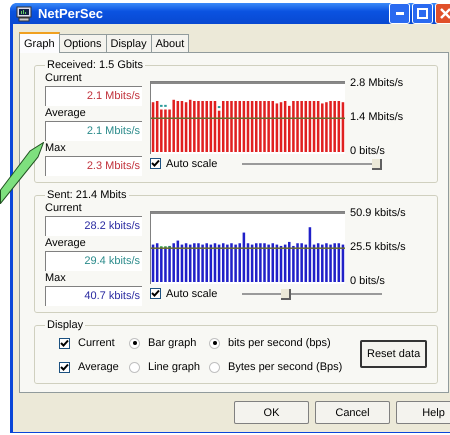 This screenshot has height=435, width=450. Describe the element at coordinates (378, 213) in the screenshot. I see `axis-label: 50.9 kbits/s` at that location.